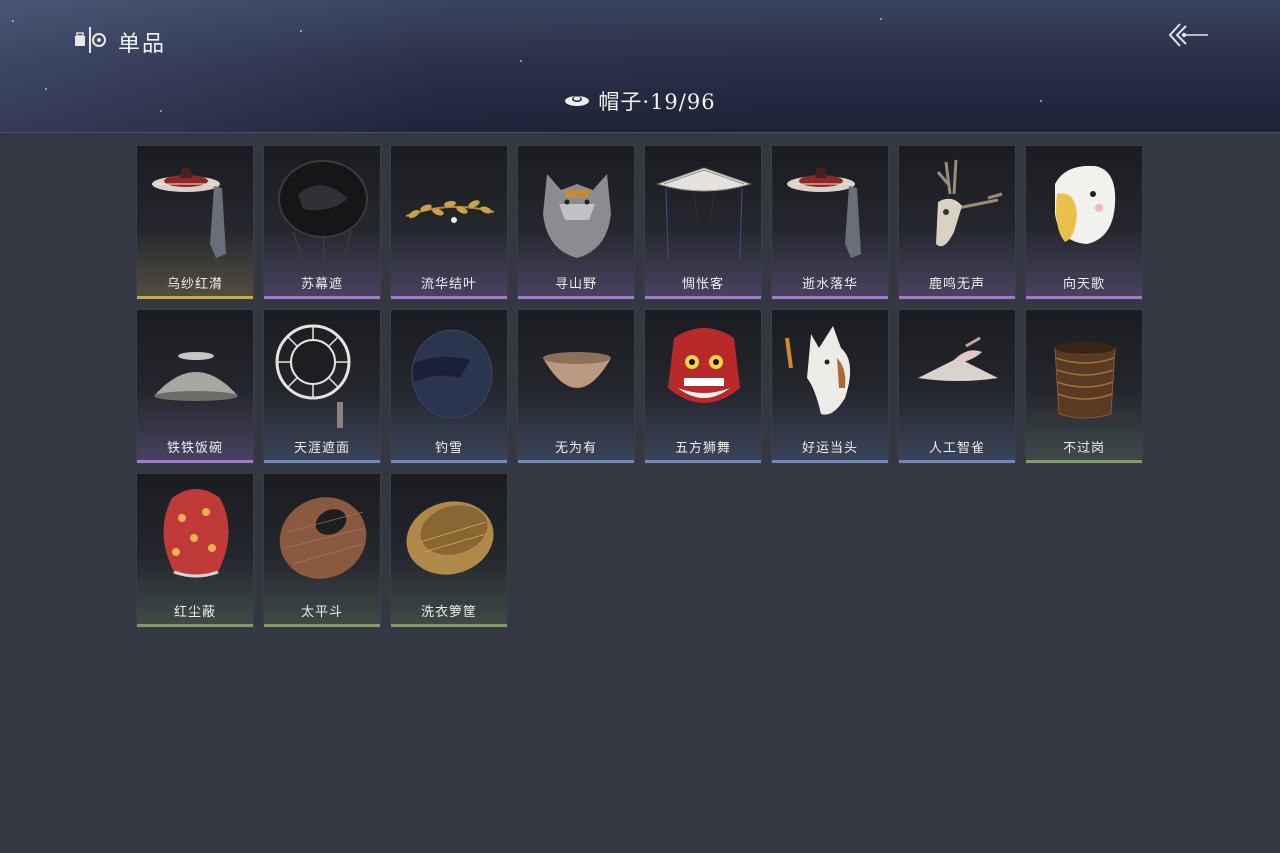 This screenshot has width=1280, height=853. I want to click on item-card: 人工智雀, so click(957, 386).